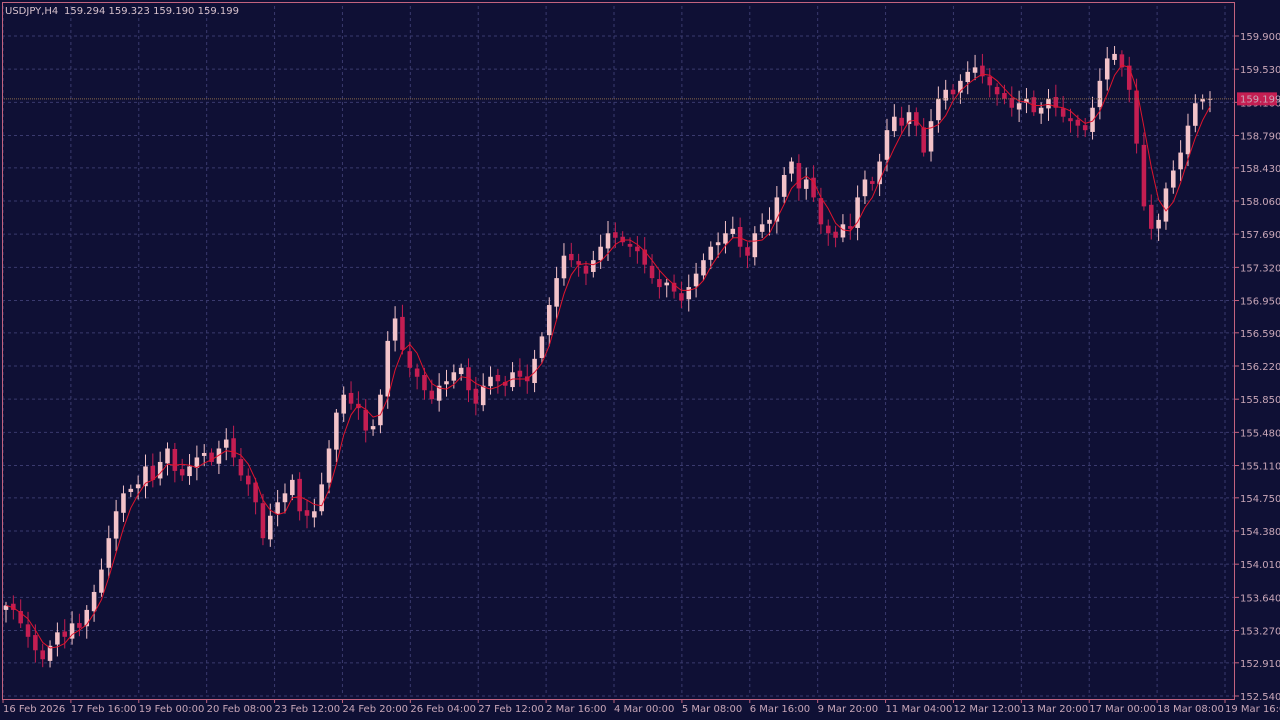 The image size is (1280, 720). I want to click on x-tick-label: 13 Mar 20:00, so click(1054, 709).